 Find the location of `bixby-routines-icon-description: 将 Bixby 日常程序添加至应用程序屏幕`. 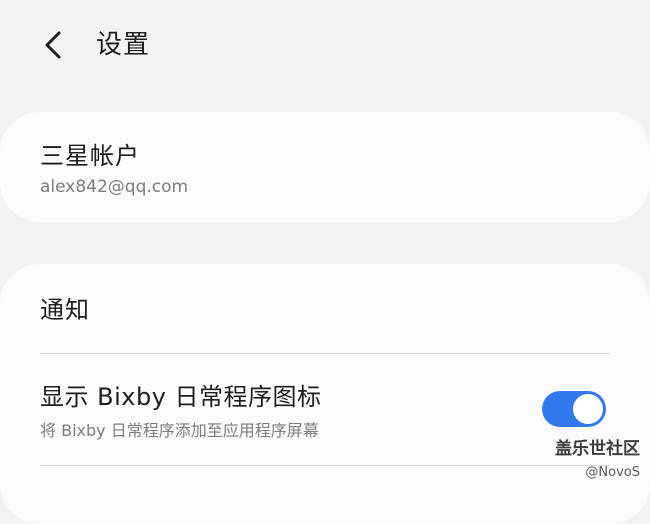

bixby-routines-icon-description: 将 Bixby 日常程序添加至应用程序屏幕 is located at coordinates (179, 430).